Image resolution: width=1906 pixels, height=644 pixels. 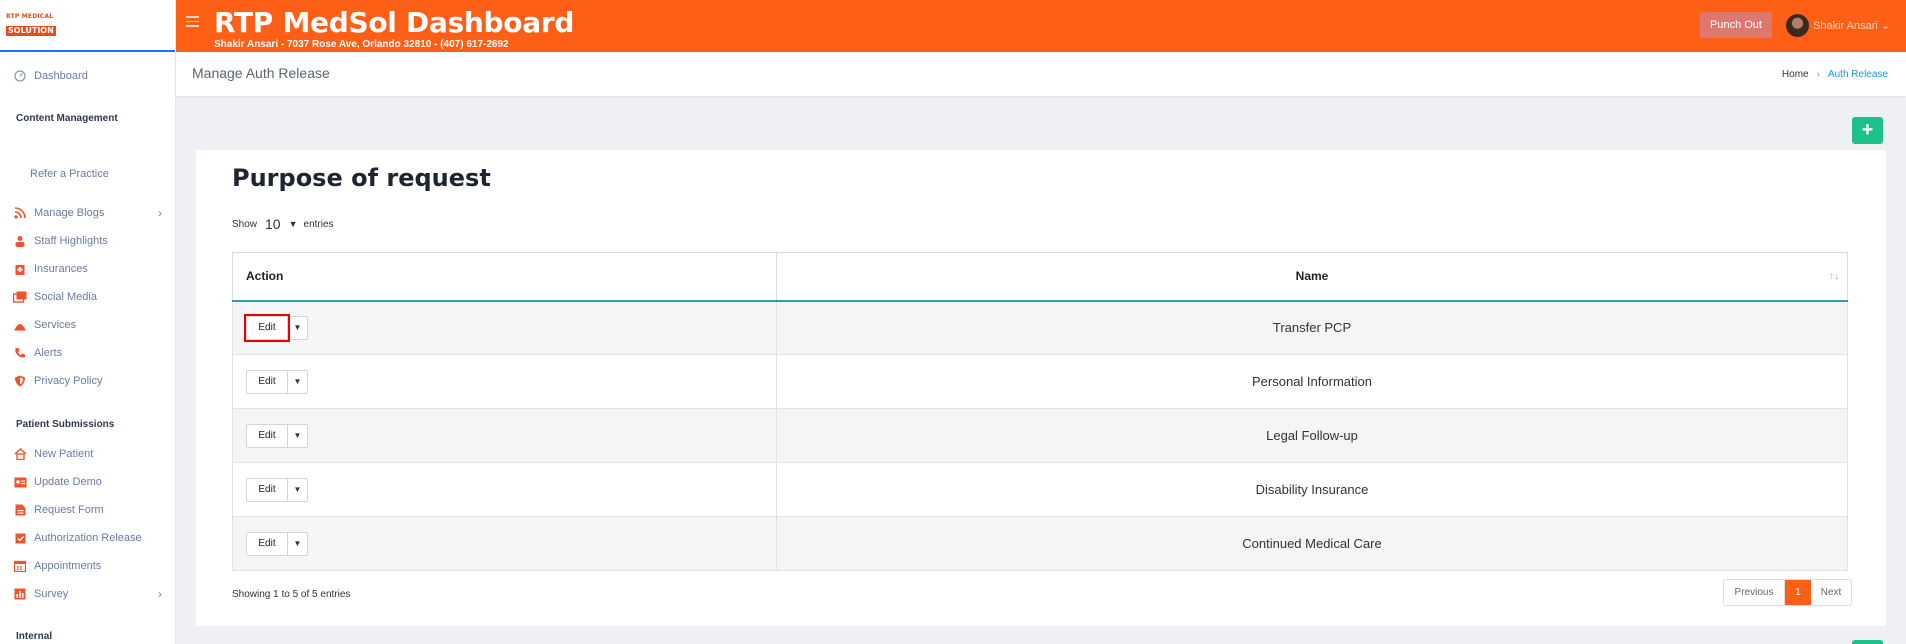 I want to click on services-bell-icon, so click(x=20, y=325).